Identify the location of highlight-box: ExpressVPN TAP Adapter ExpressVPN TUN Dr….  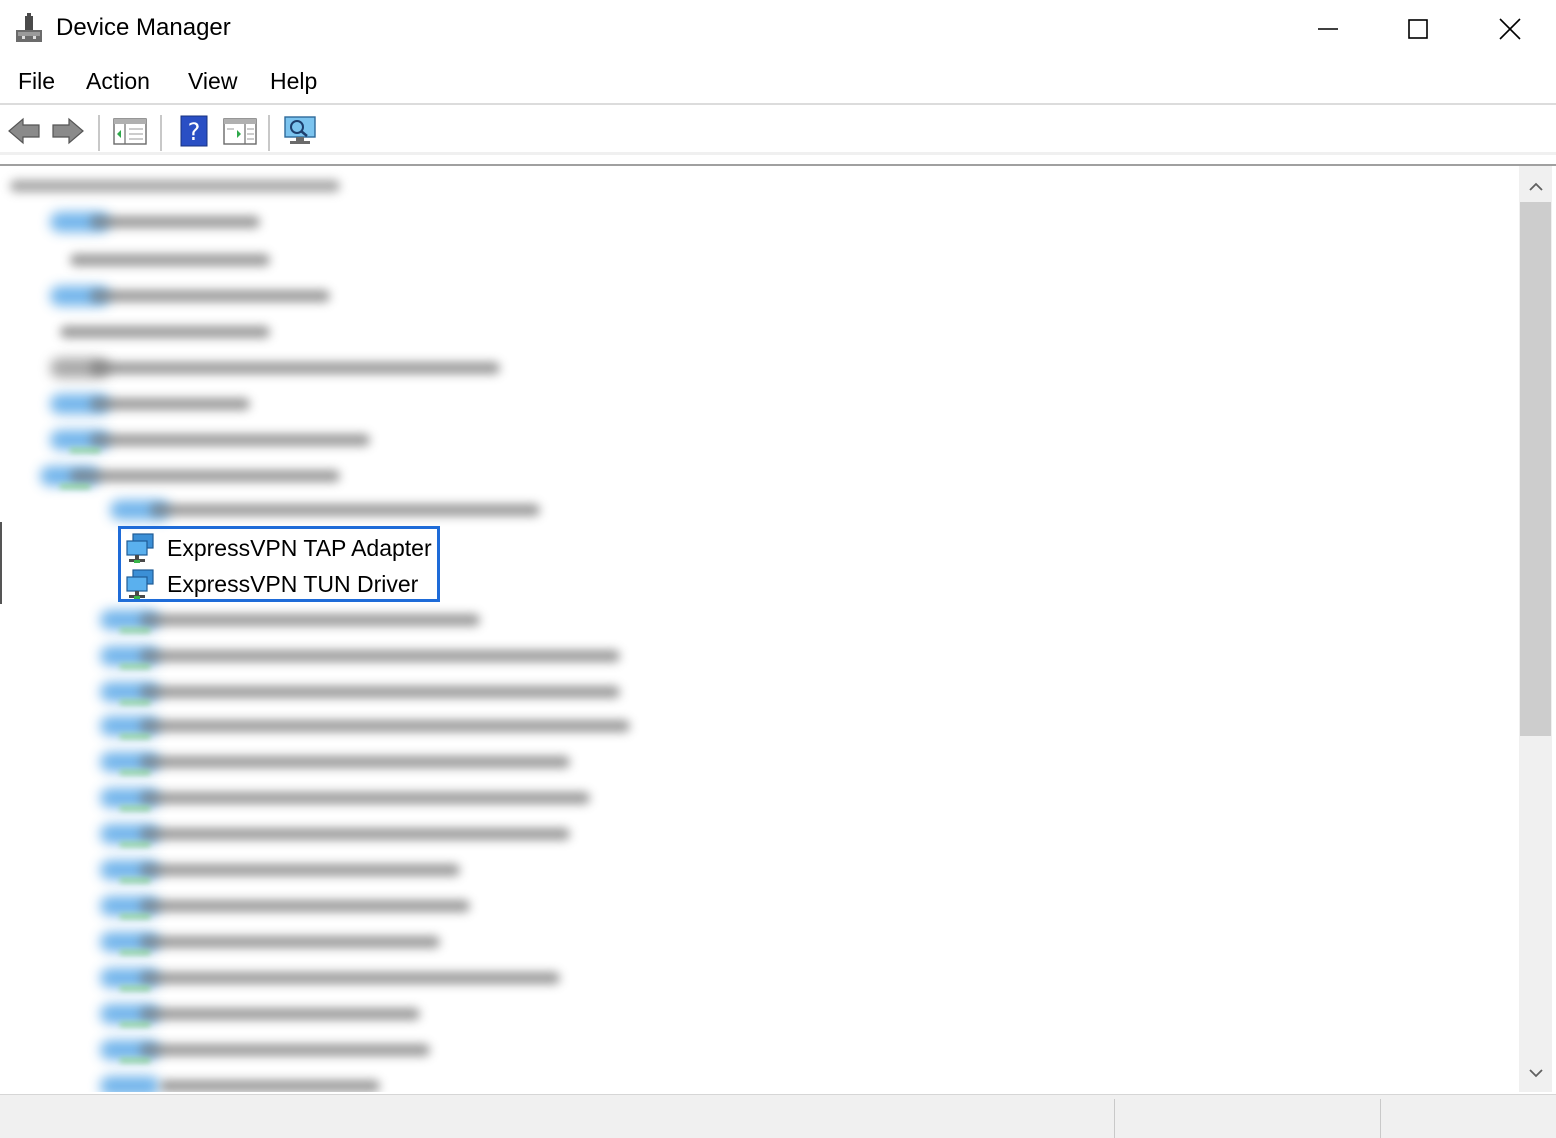
(279, 564).